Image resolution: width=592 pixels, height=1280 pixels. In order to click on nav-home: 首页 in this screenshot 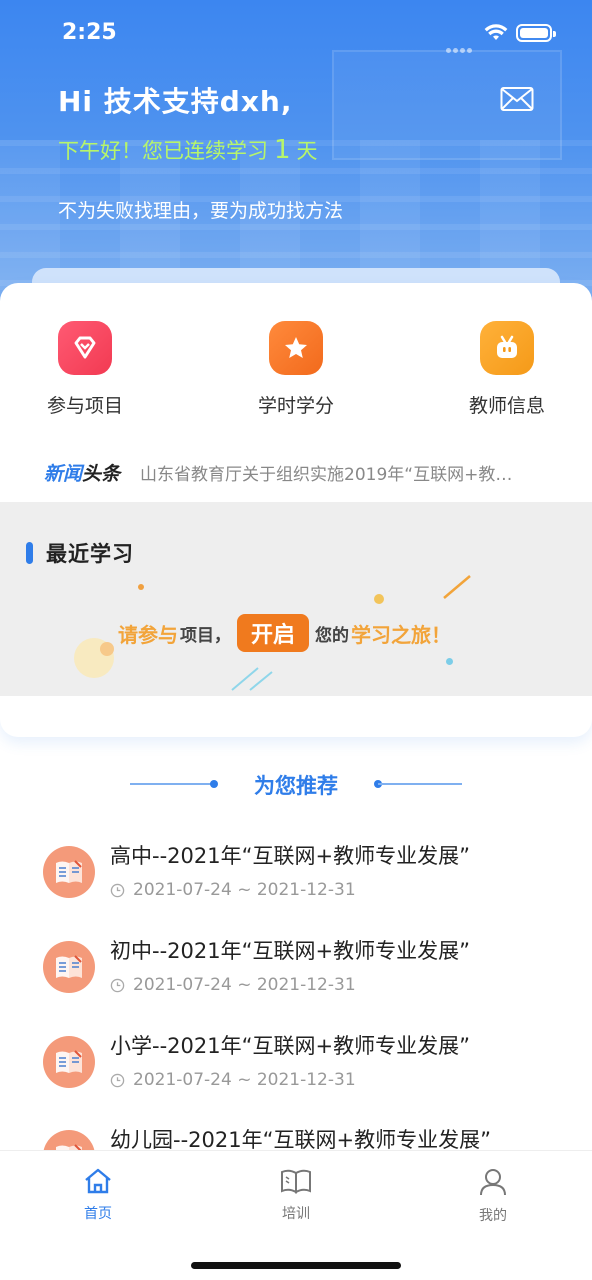, I will do `click(98, 1195)`.